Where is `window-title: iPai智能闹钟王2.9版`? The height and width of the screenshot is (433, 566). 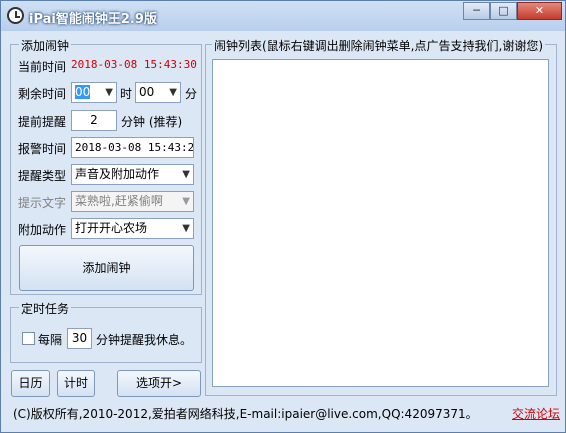 window-title: iPai智能闹钟王2.9版 is located at coordinates (93, 19).